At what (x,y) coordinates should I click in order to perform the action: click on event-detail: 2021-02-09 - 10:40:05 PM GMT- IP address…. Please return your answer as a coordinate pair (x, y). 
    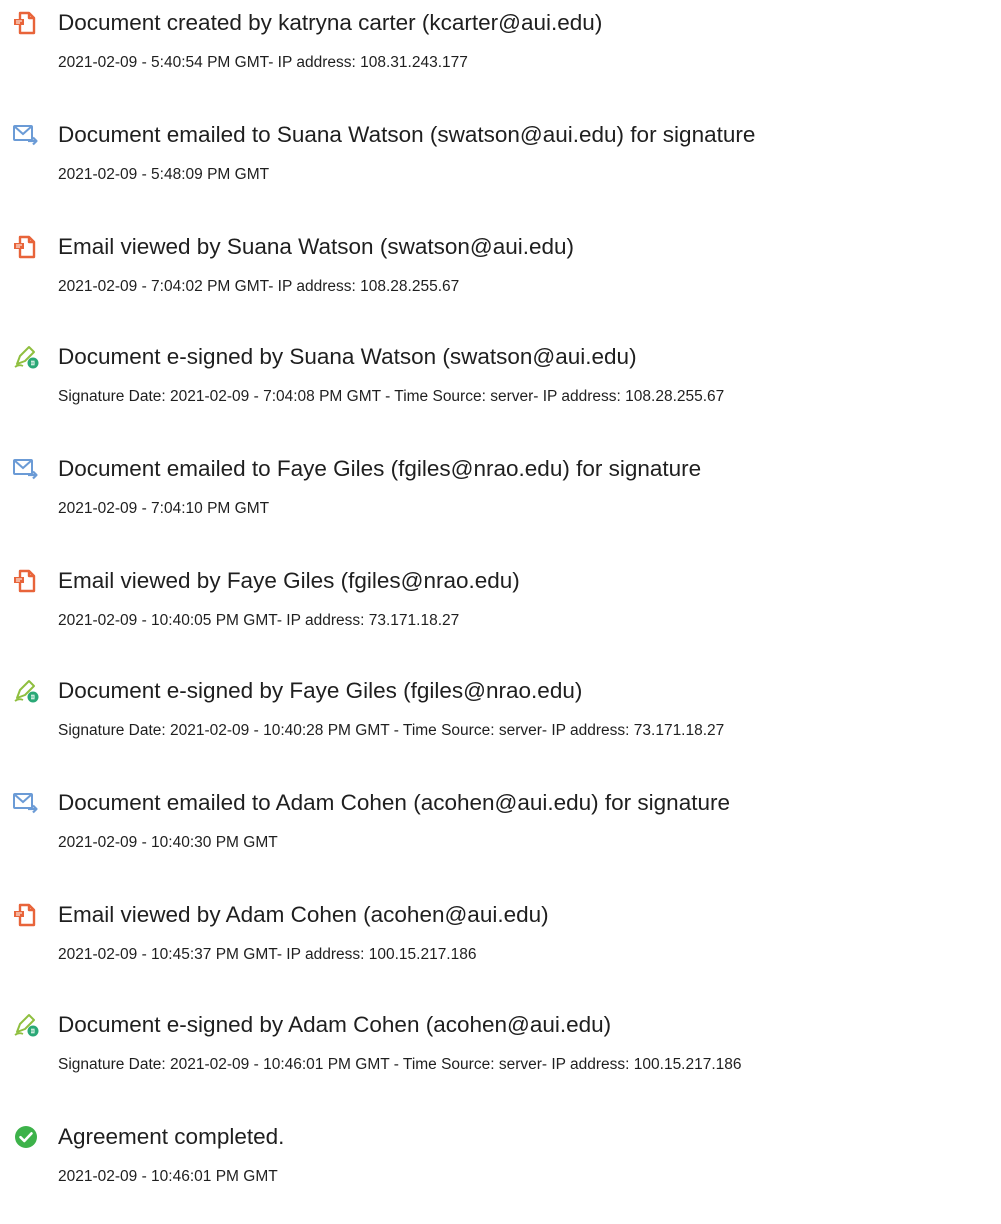
    Looking at the image, I should click on (259, 620).